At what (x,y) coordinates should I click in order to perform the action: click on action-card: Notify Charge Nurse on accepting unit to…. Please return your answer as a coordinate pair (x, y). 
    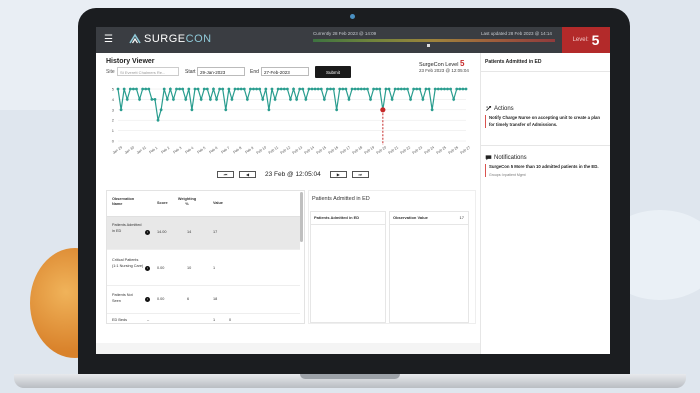
    Looking at the image, I should click on (544, 121).